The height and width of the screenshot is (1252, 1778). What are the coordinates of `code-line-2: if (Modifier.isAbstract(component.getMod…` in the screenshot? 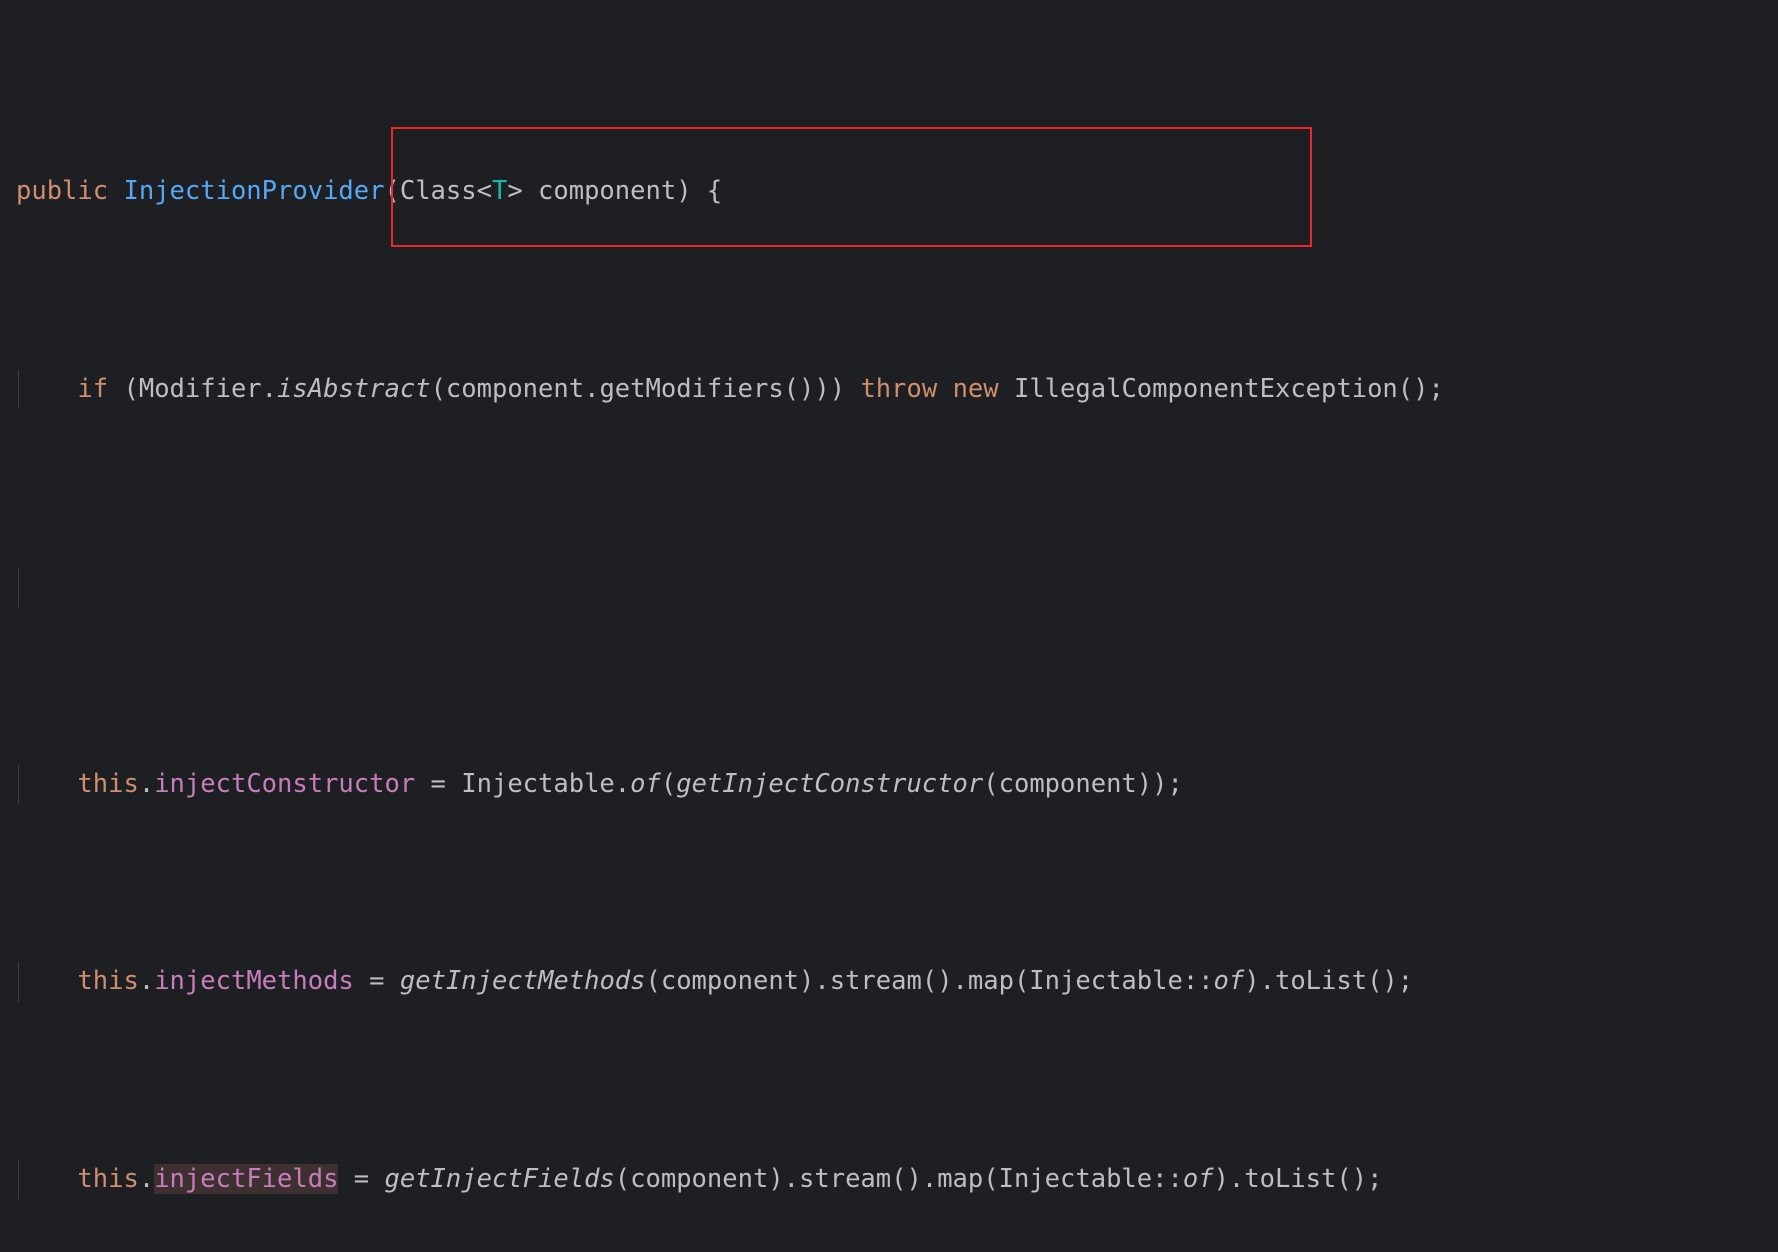 It's located at (889, 389).